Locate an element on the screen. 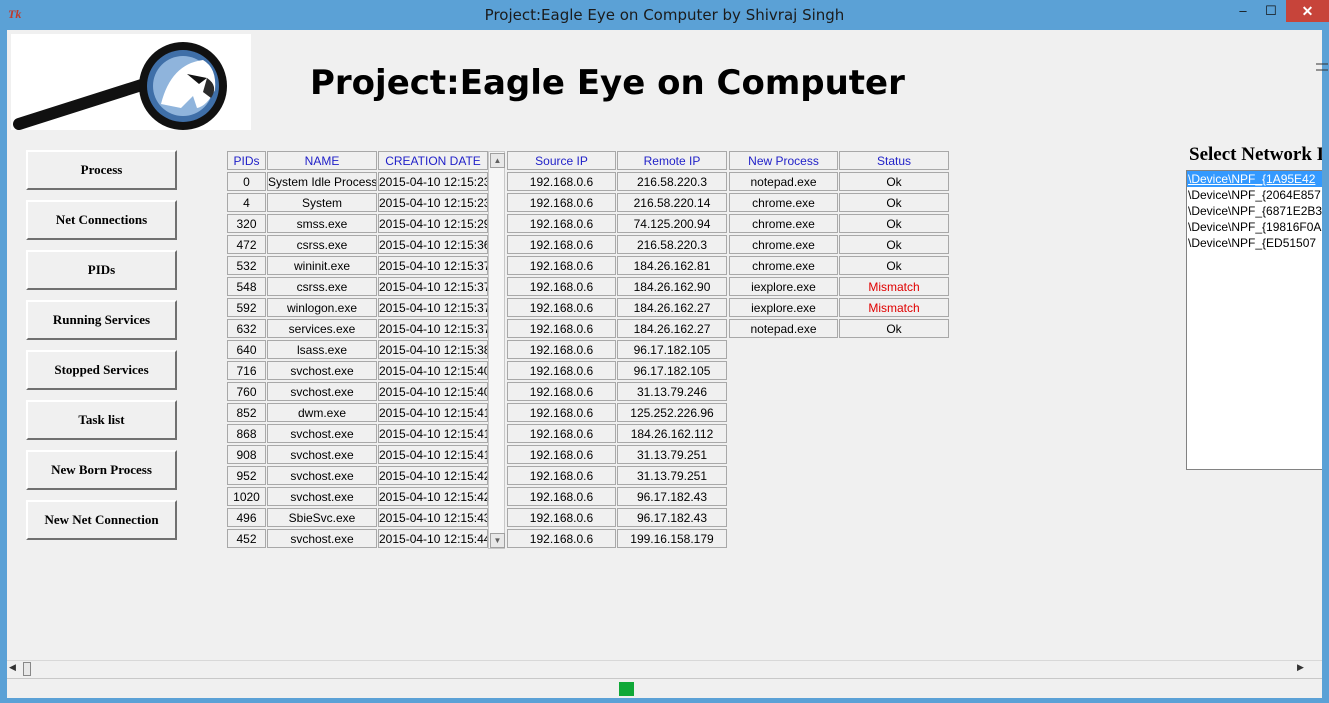  cell-pid: 452 is located at coordinates (246, 538).